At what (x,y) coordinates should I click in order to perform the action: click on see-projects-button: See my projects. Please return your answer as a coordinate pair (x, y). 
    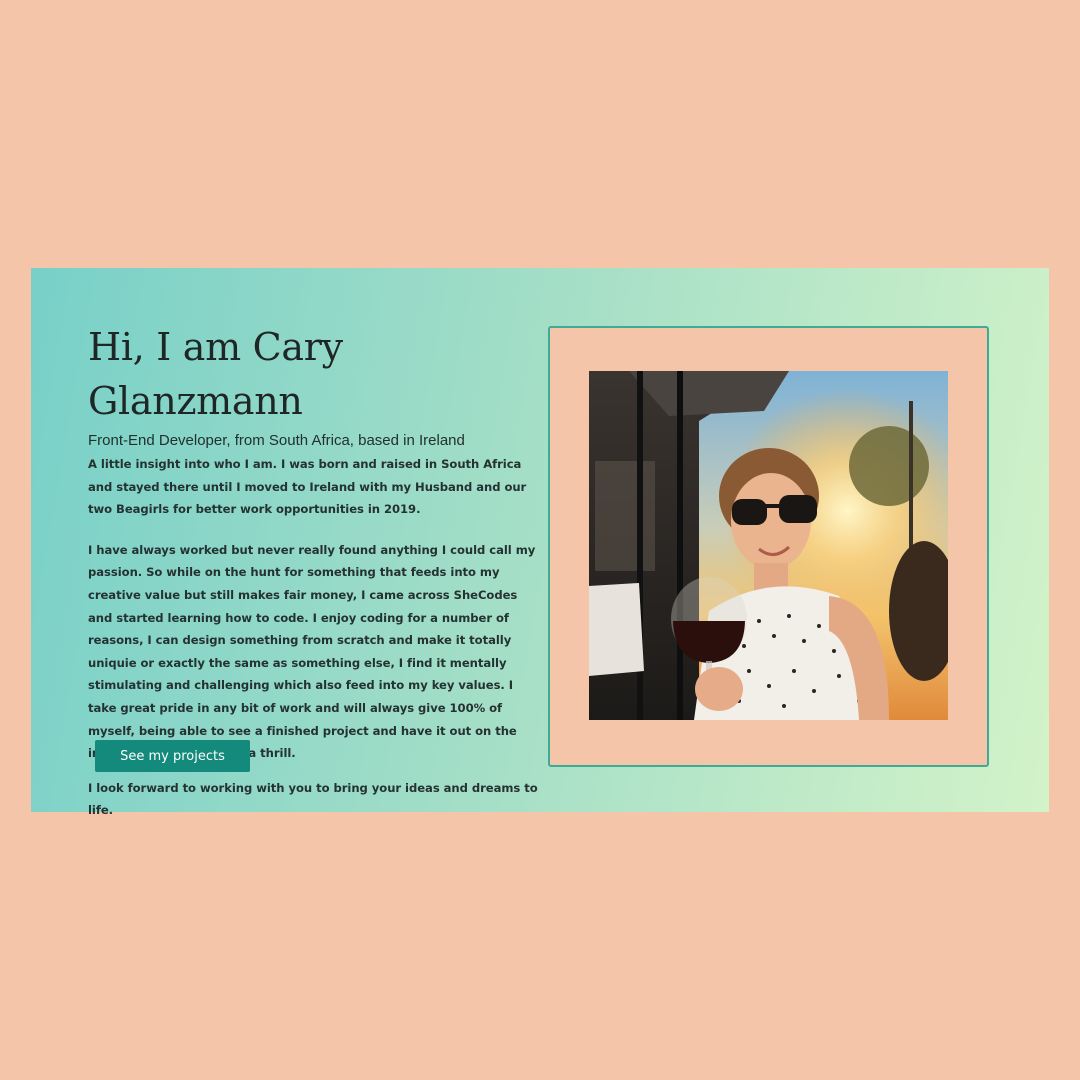
    Looking at the image, I should click on (172, 756).